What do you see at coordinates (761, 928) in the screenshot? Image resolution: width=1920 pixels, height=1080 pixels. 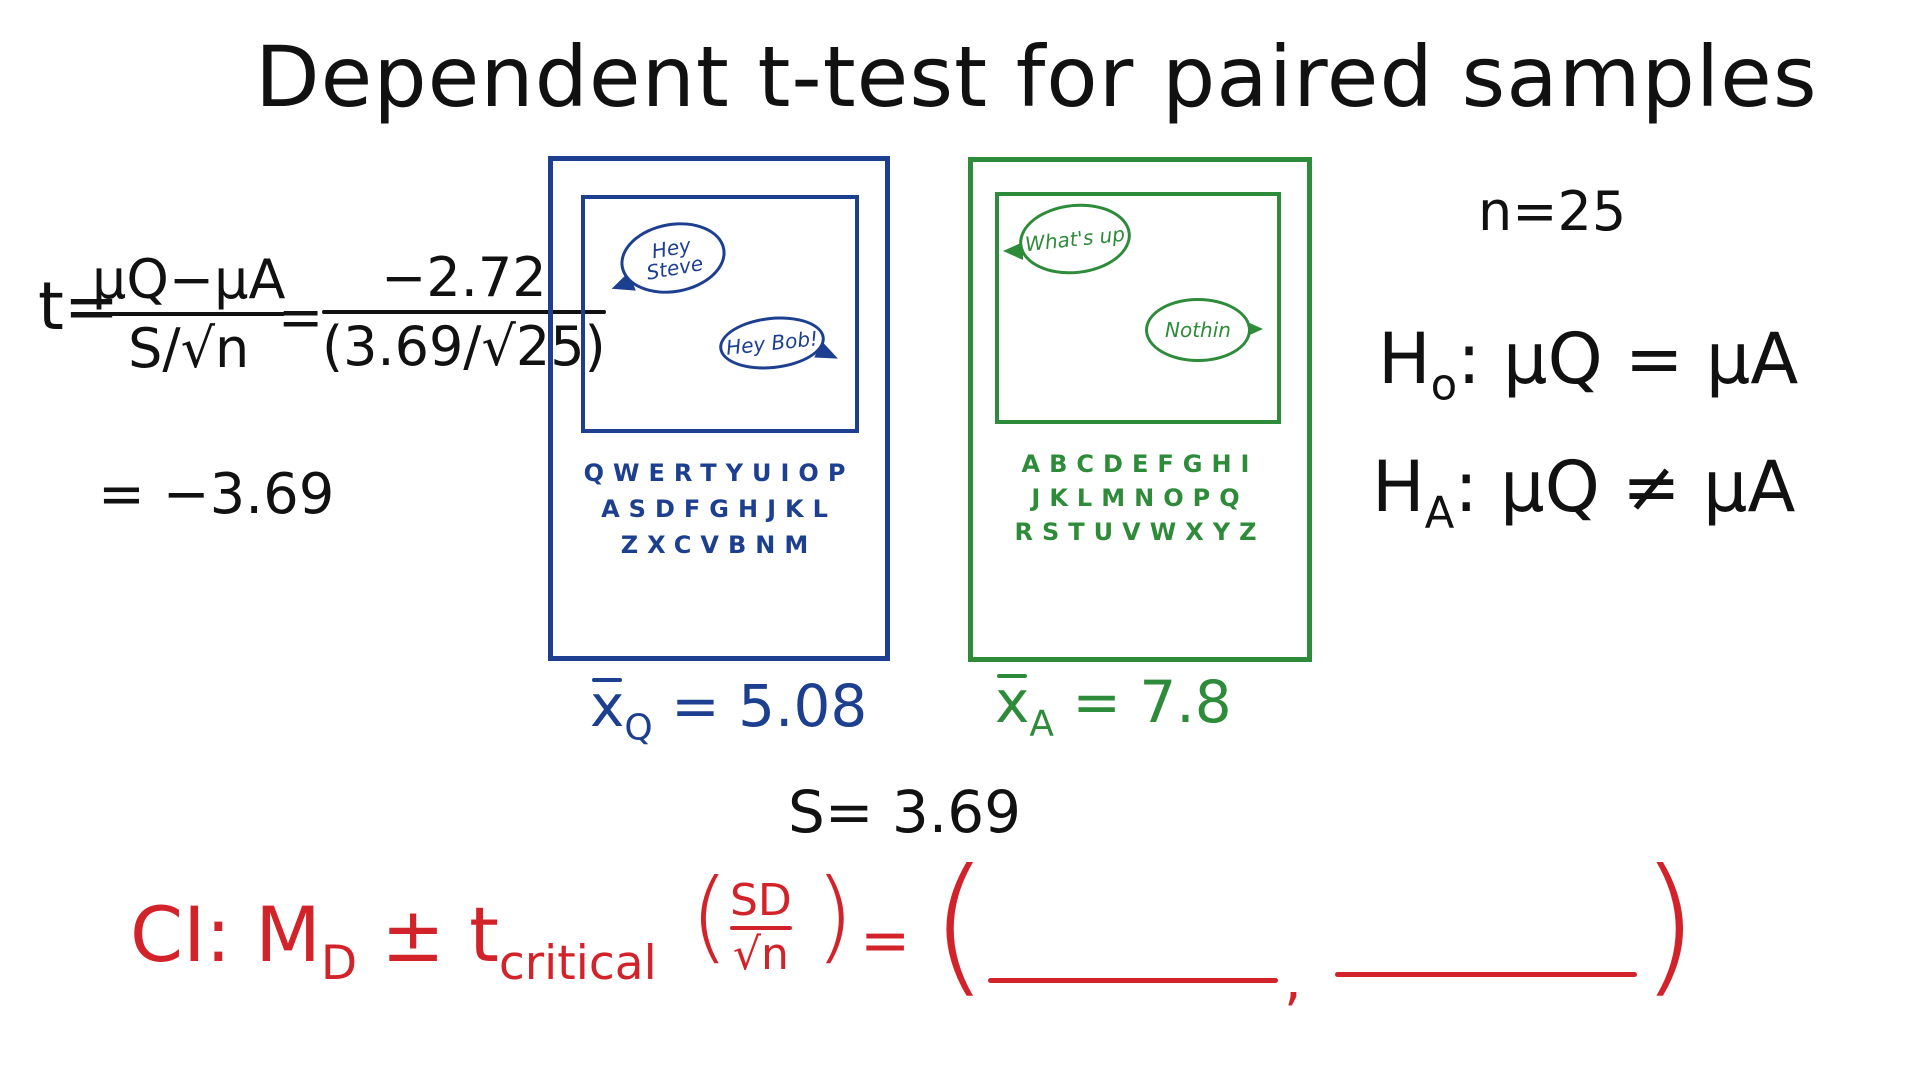 I see `ci-standard-error-fraction: SD √n` at bounding box center [761, 928].